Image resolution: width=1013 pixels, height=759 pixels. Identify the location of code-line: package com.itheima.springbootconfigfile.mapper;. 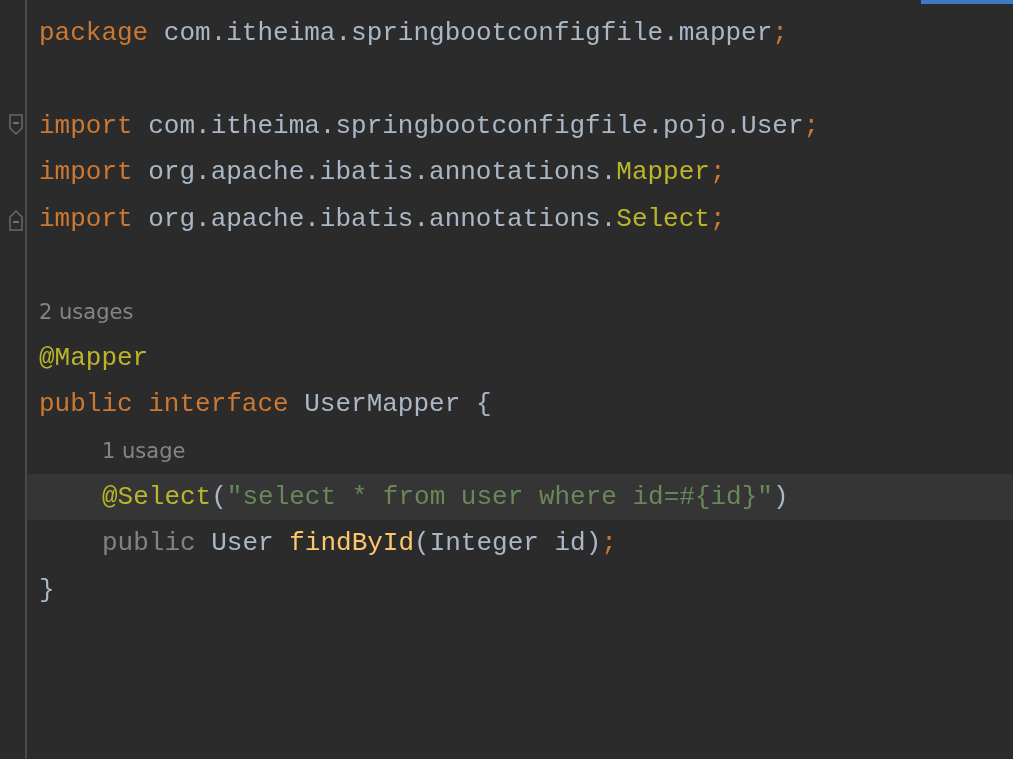
(413, 33).